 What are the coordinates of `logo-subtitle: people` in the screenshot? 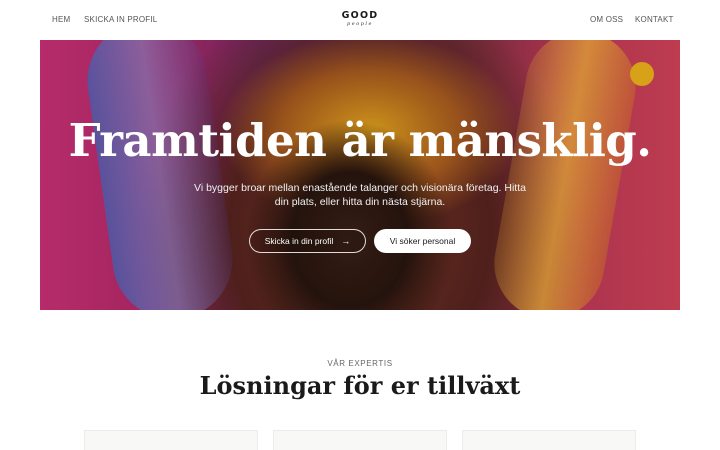 It's located at (360, 24).